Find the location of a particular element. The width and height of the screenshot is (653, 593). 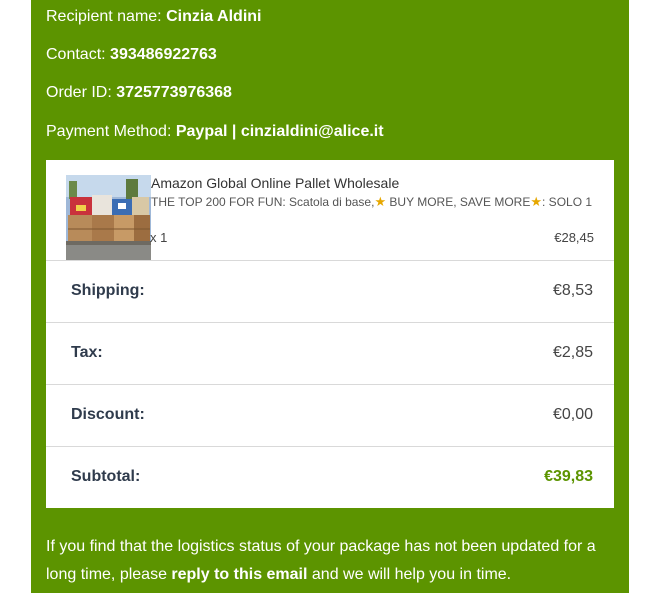

footer-text-after: and we will help you in time. is located at coordinates (409, 574).